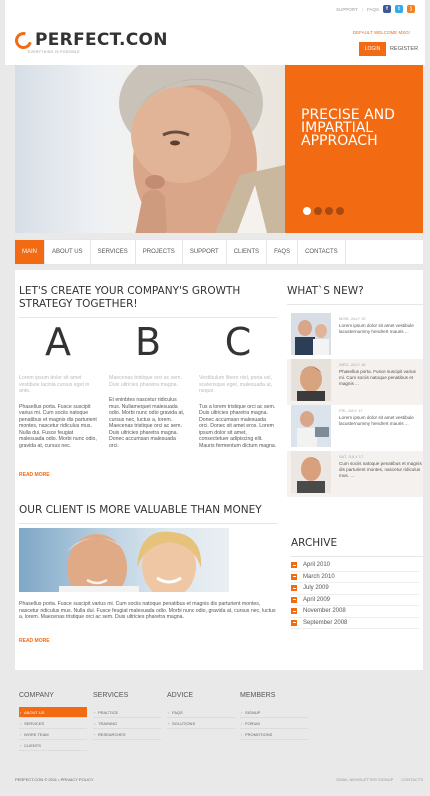 The image size is (430, 796). What do you see at coordinates (411, 9) in the screenshot?
I see `rss-icon: )` at bounding box center [411, 9].